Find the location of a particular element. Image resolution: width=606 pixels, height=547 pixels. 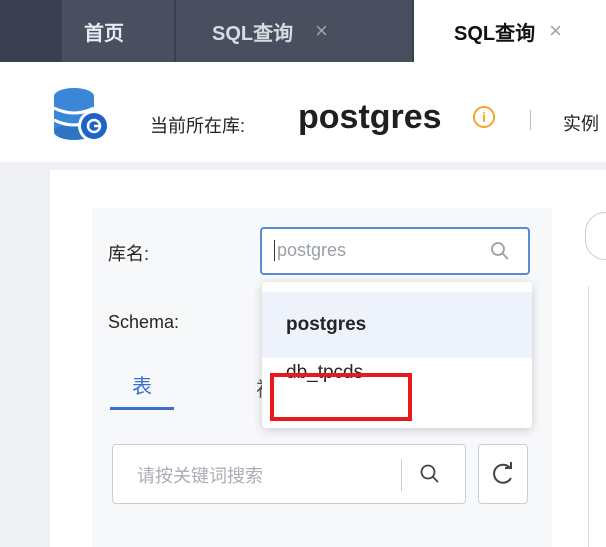

tab-tables: 表 is located at coordinates (142, 390).